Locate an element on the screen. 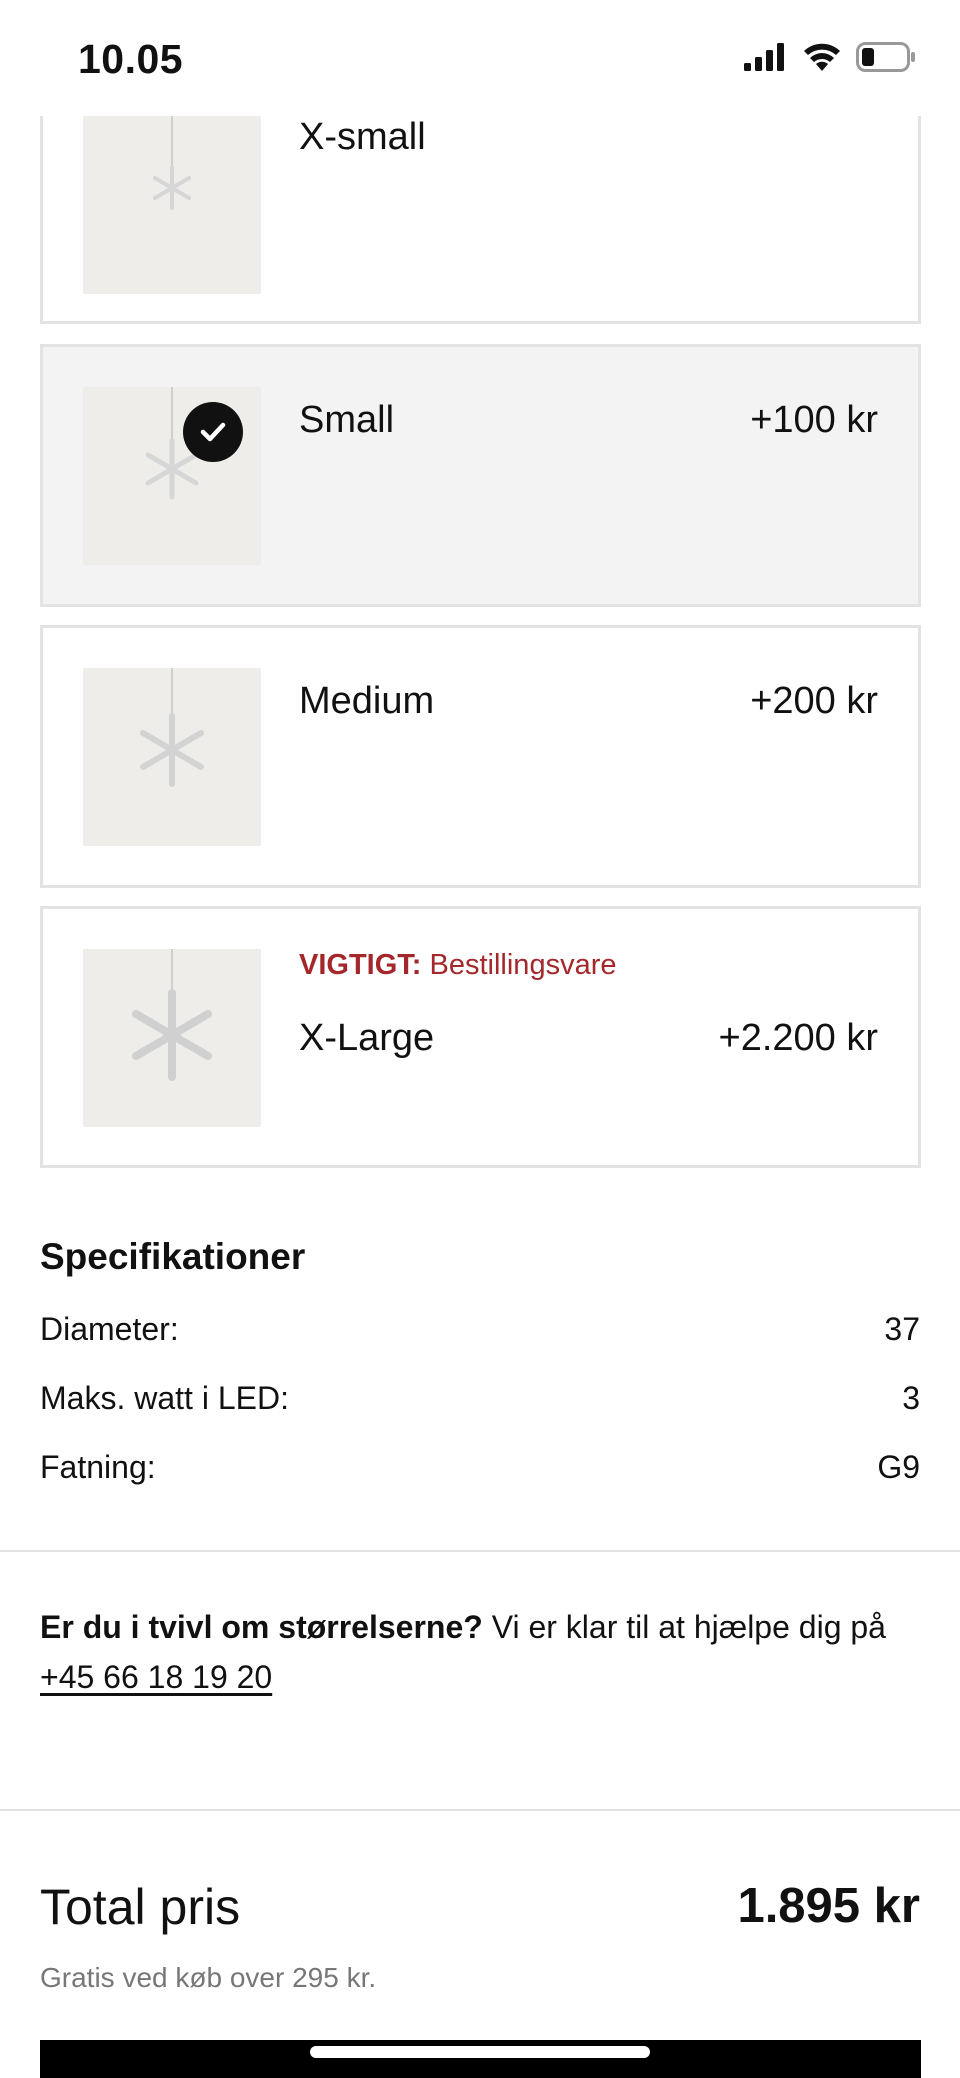 This screenshot has height=2078, width=960. option-price: +200 kr is located at coordinates (814, 701).